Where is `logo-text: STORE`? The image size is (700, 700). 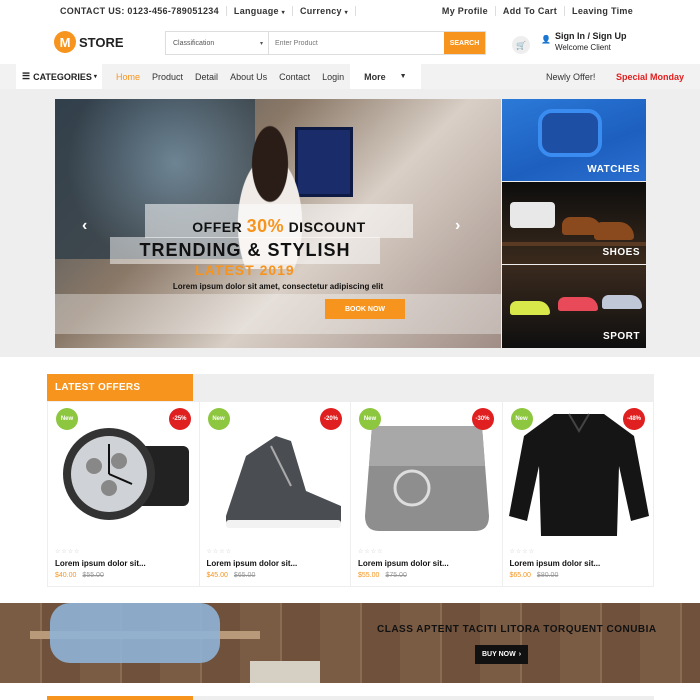
logo-text: STORE is located at coordinates (101, 42).